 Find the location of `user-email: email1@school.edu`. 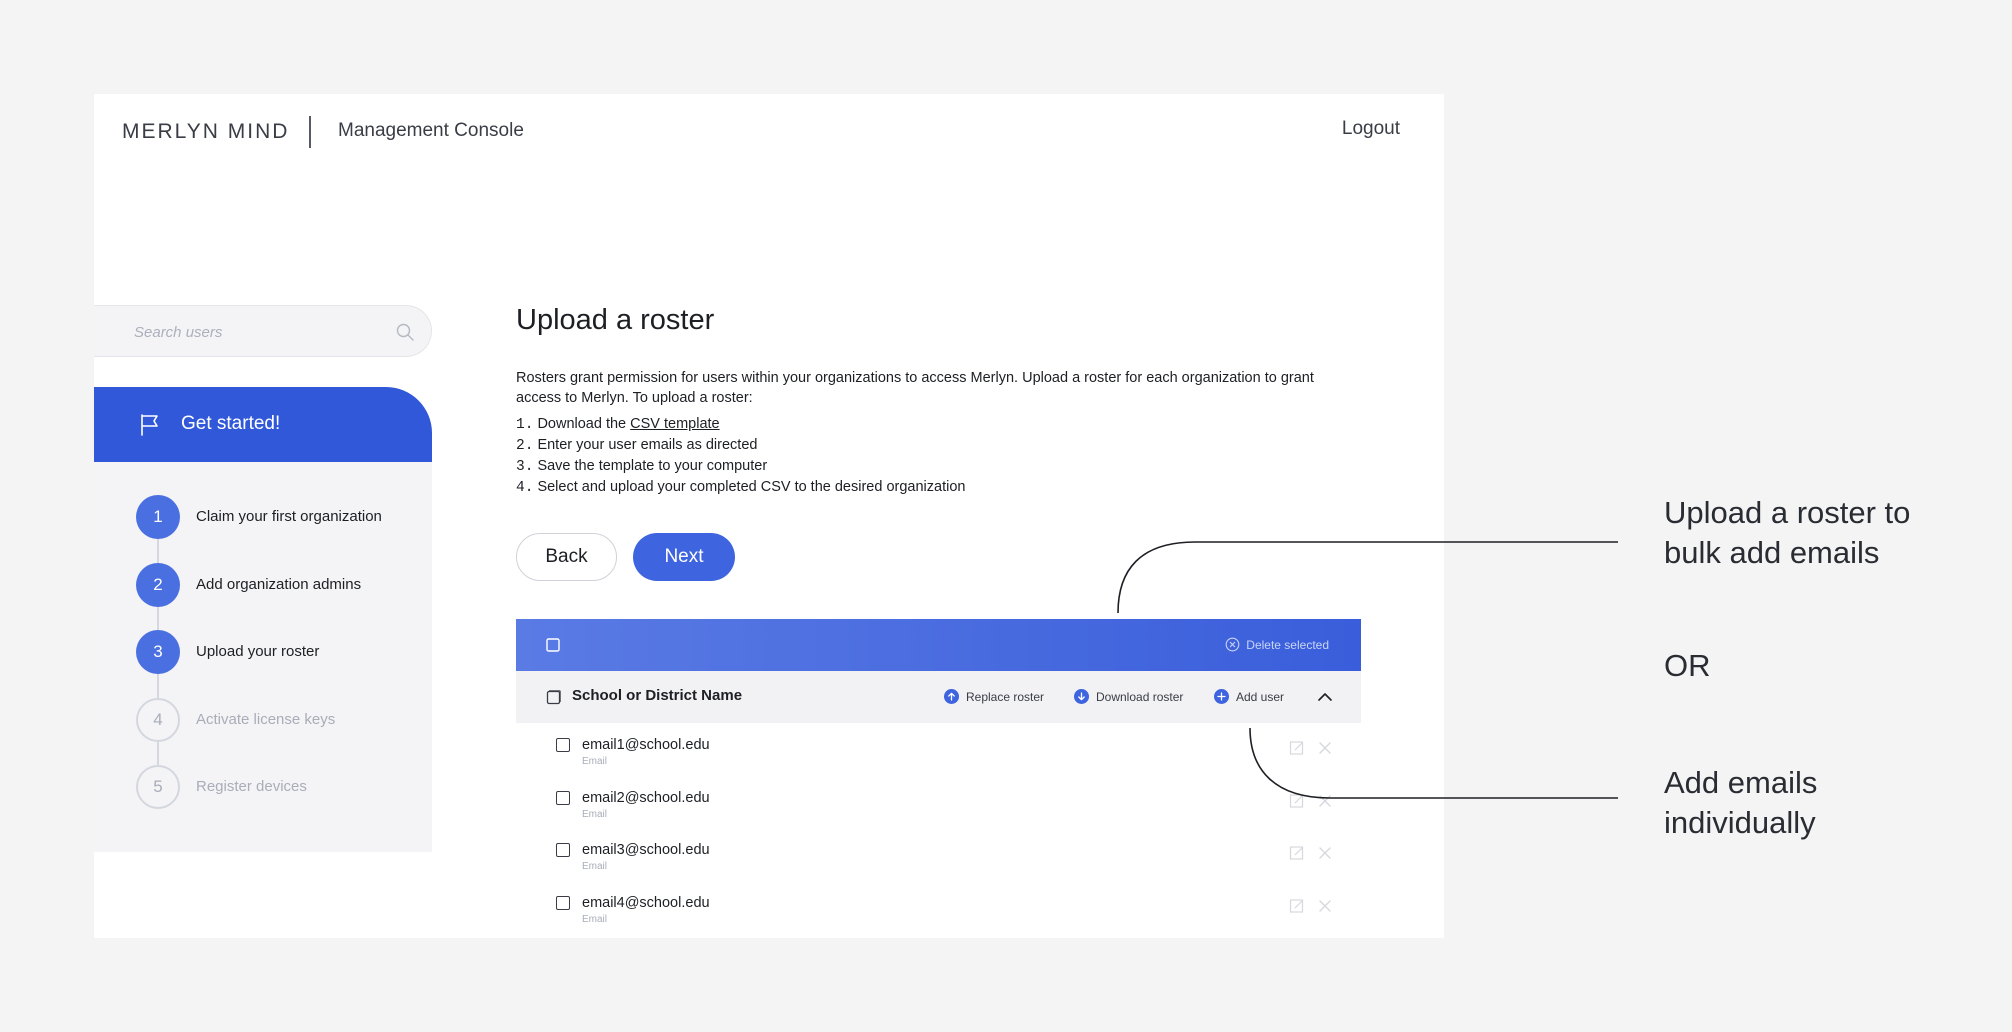

user-email: email1@school.edu is located at coordinates (646, 745).